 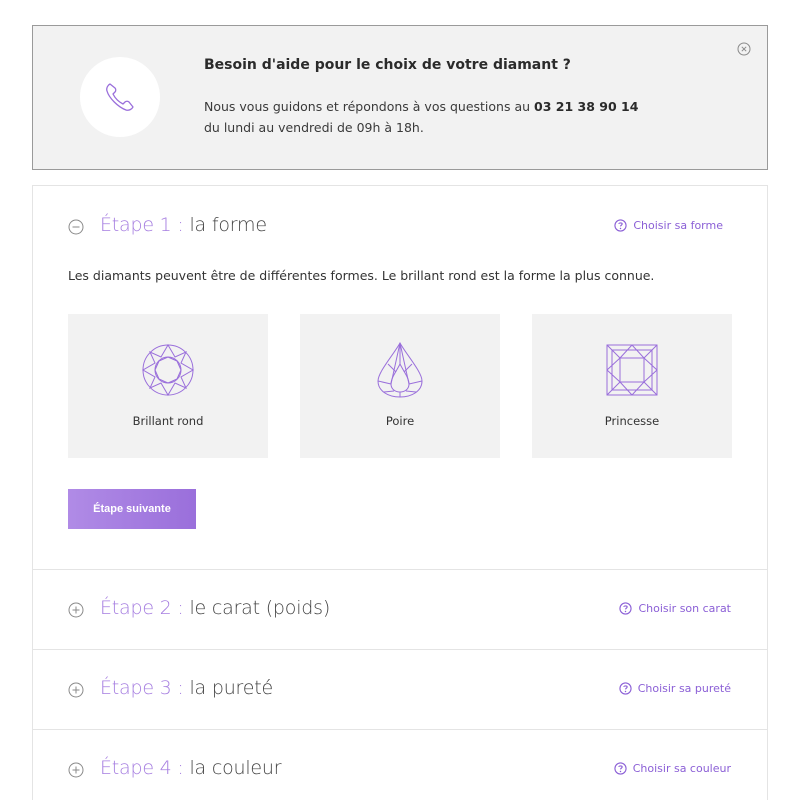 What do you see at coordinates (168, 370) in the screenshot?
I see `round-brilliant-icon` at bounding box center [168, 370].